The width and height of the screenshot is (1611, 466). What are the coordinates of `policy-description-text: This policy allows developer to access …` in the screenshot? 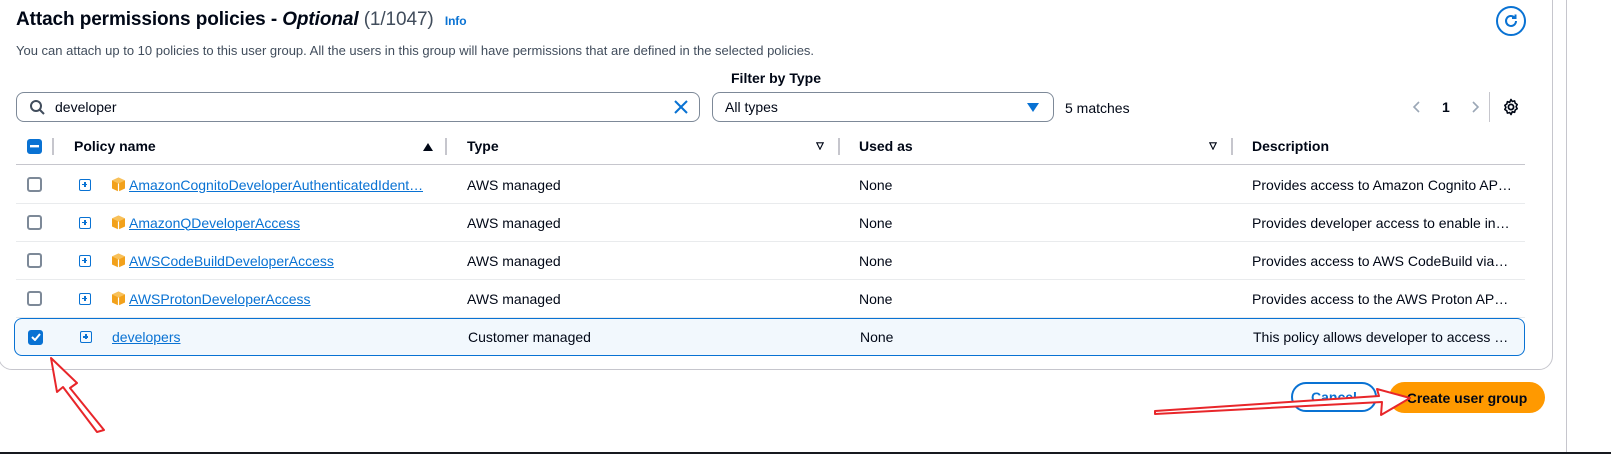 It's located at (1381, 337).